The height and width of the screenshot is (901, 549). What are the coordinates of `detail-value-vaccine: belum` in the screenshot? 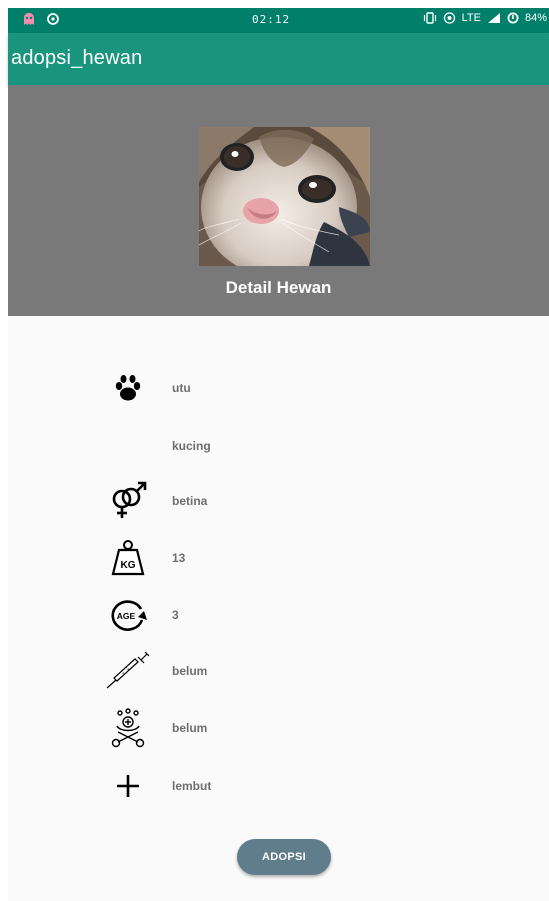 It's located at (190, 671).